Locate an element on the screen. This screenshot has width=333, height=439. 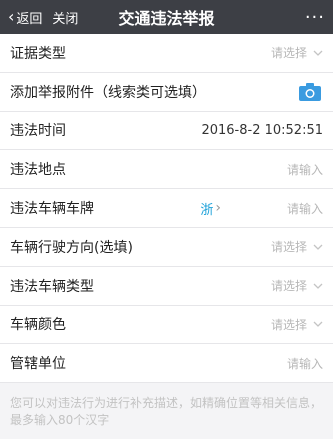
violation-location-label: 违法地点 is located at coordinates (38, 170).